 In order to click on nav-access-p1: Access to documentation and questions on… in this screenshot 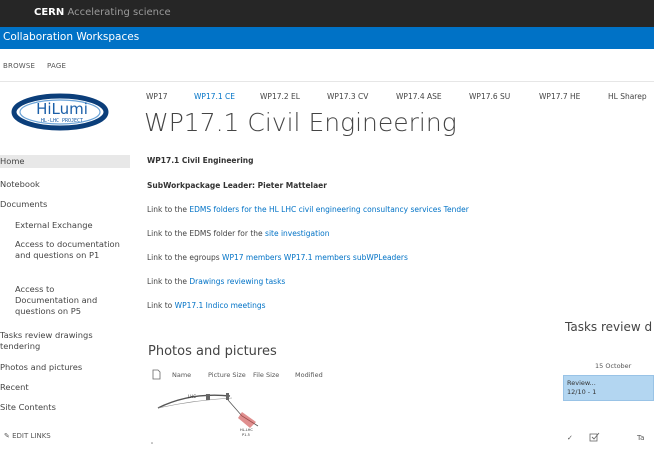, I will do `click(67, 250)`.